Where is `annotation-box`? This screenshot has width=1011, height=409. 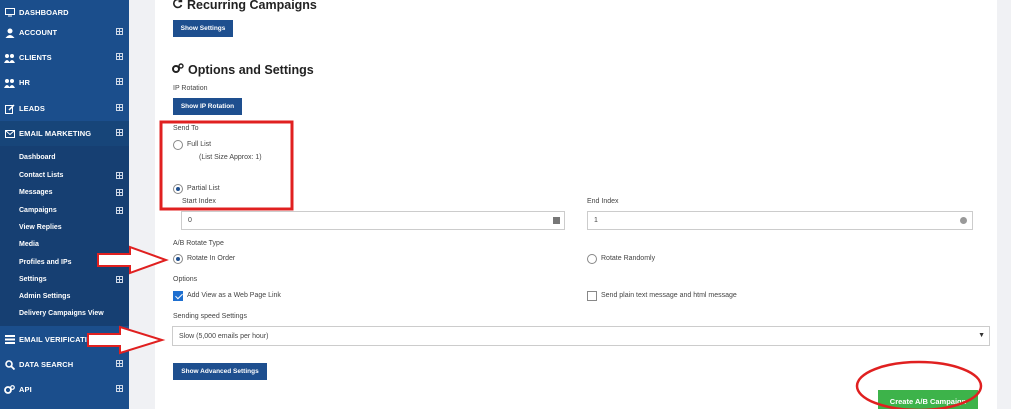
annotation-box is located at coordinates (226, 165).